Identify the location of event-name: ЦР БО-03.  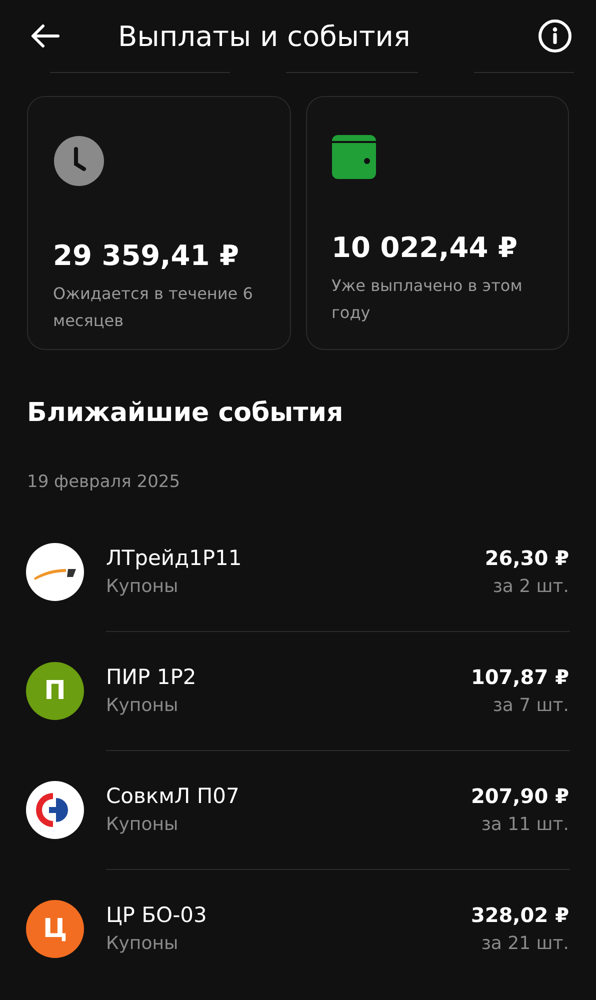
(157, 915).